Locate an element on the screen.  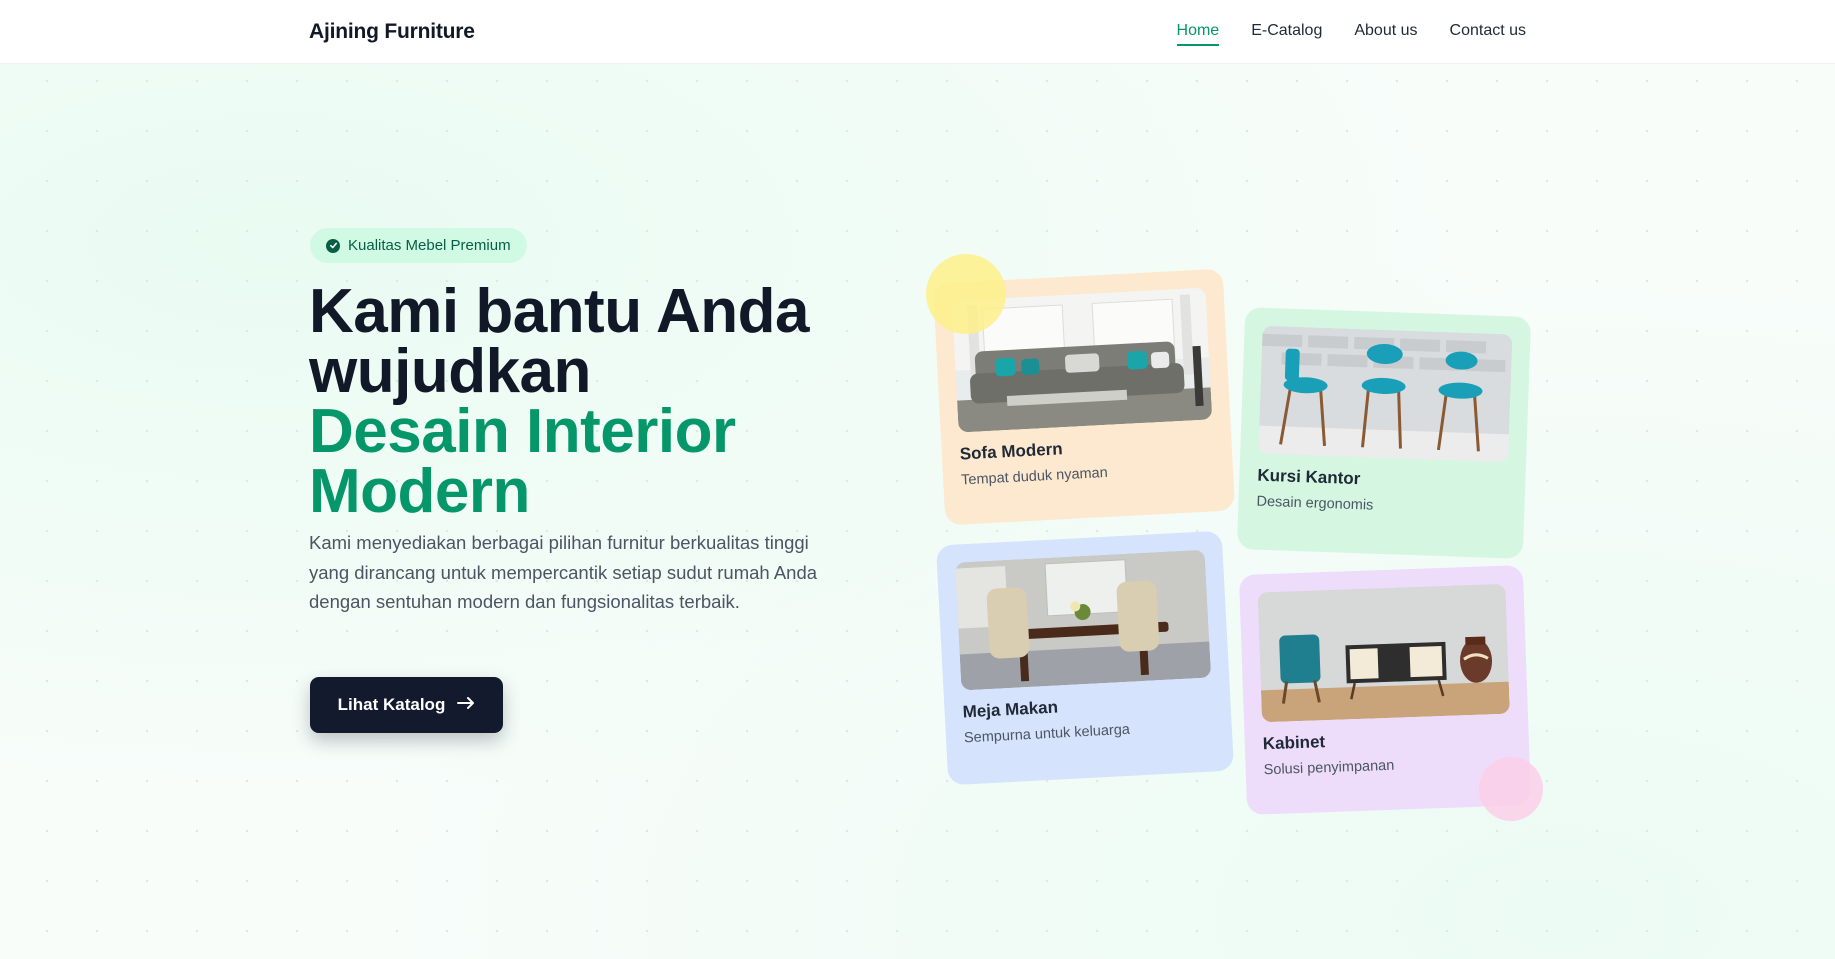
view-catalog-label: Lihat Katalog is located at coordinates (391, 704).